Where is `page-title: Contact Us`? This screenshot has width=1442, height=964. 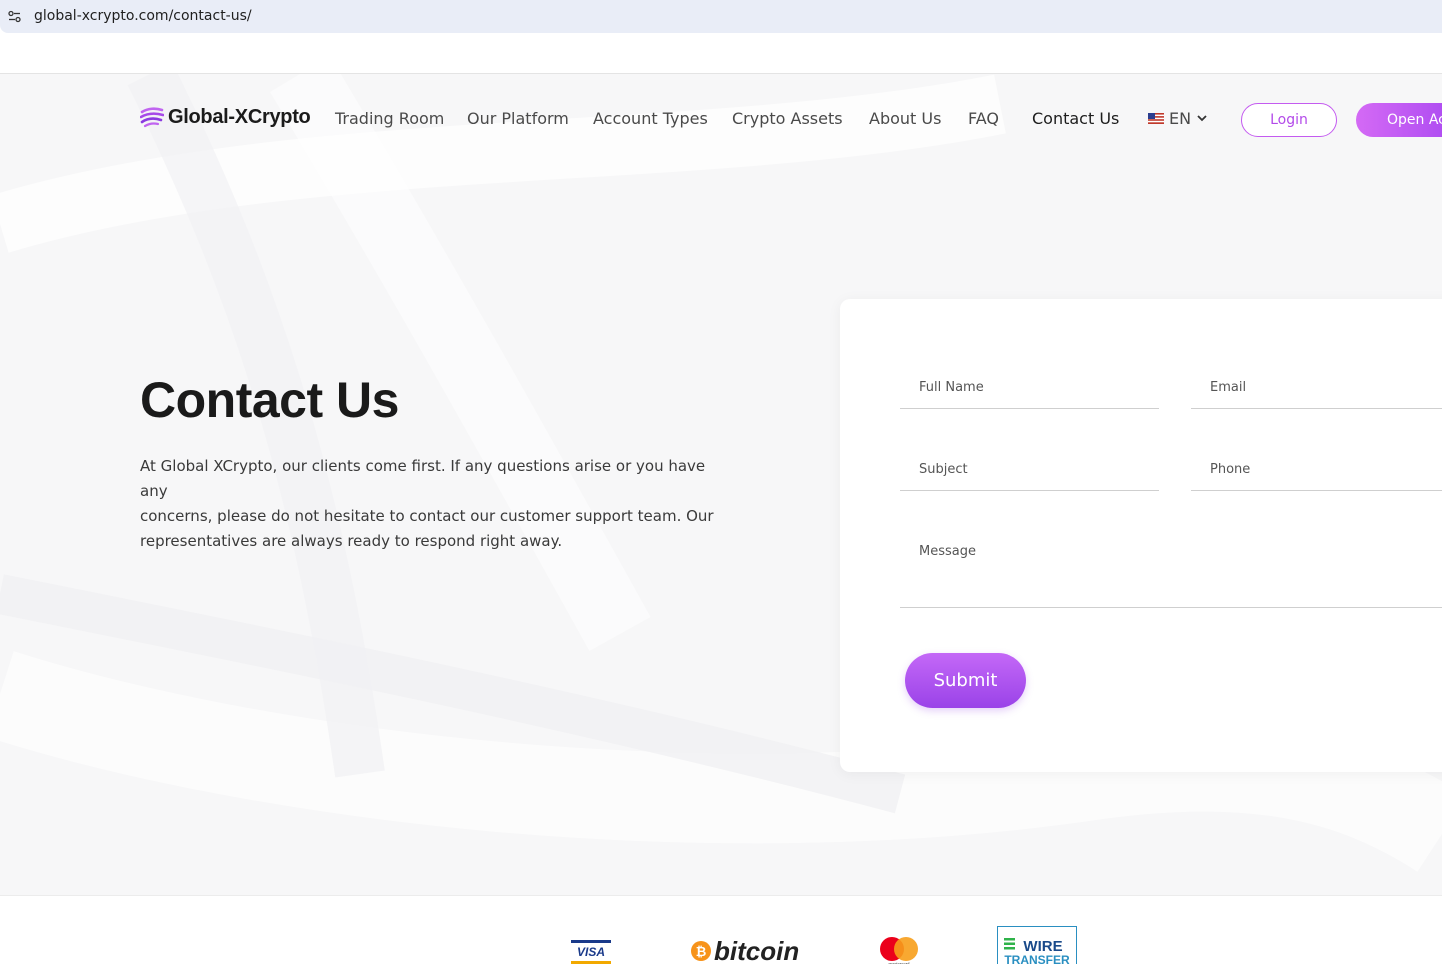
page-title: Contact Us is located at coordinates (269, 400).